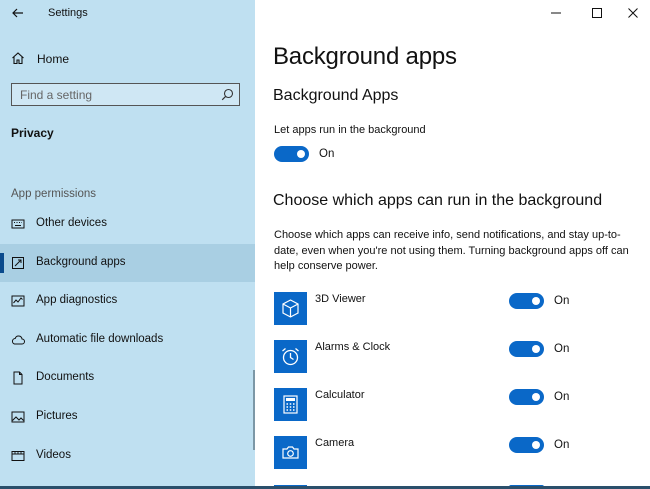 This screenshot has height=489, width=650. What do you see at coordinates (68, 13) in the screenshot?
I see `window-title: Settings` at bounding box center [68, 13].